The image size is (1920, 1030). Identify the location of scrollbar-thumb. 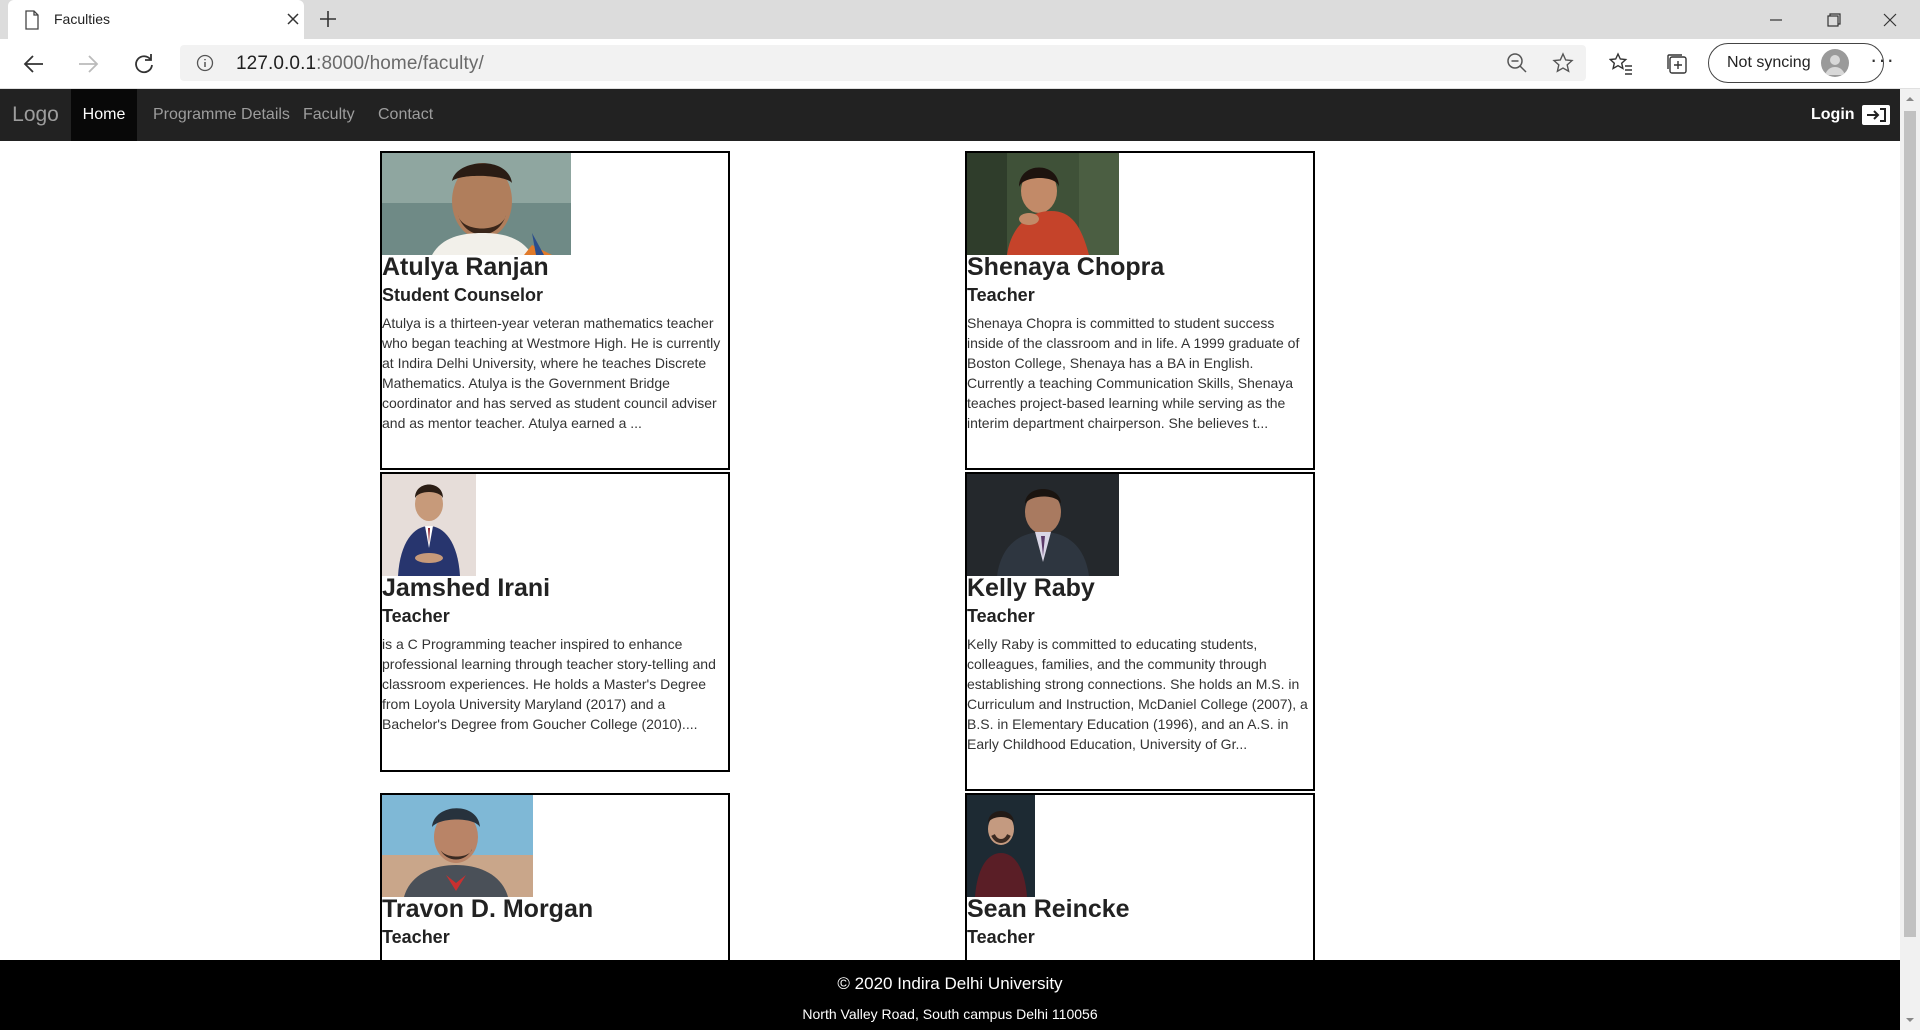
(1910, 524).